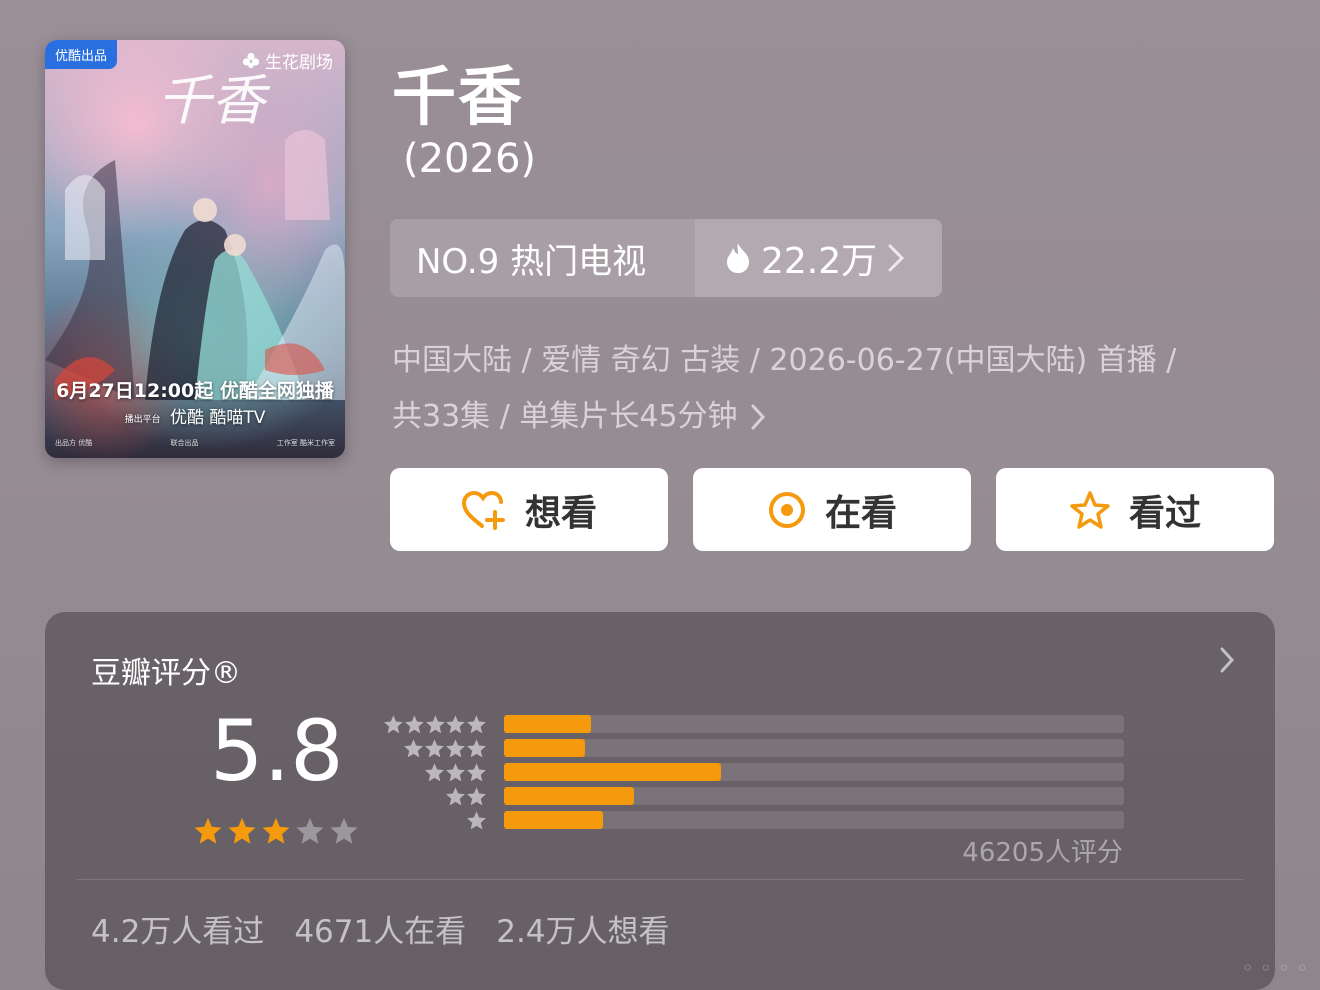 Image resolution: width=1320 pixels, height=990 pixels. I want to click on want-to-watch-label: 想看, so click(560, 513).